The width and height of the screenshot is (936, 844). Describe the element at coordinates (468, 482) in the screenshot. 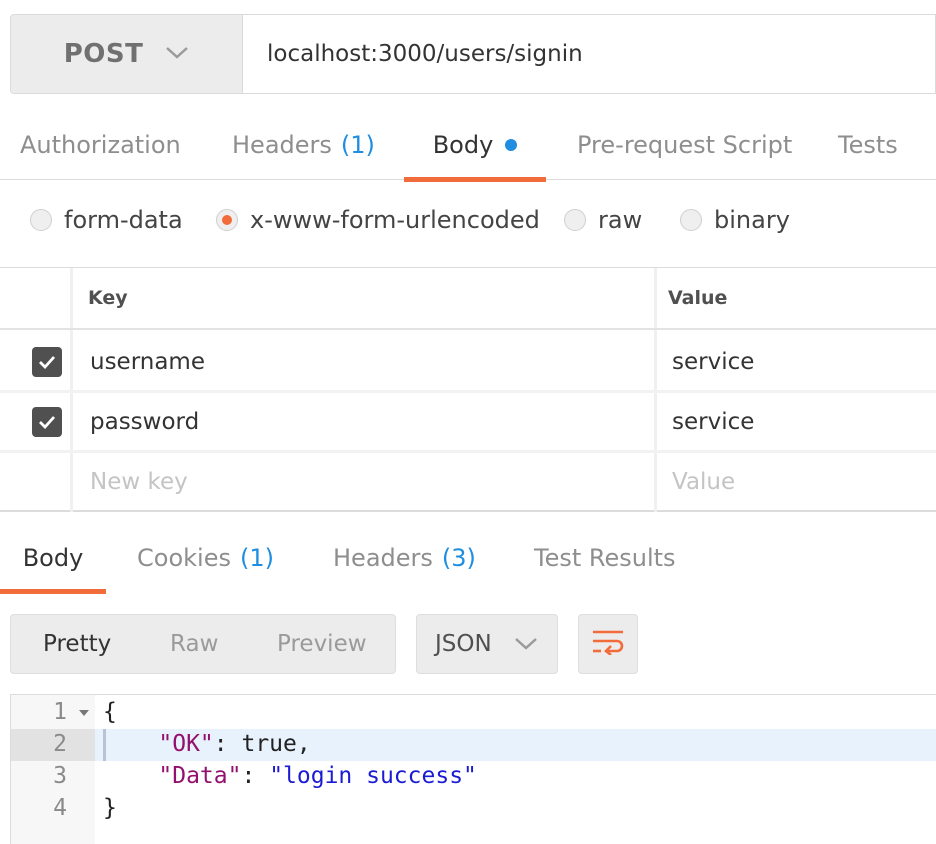

I see `new-param-row: New key Value` at that location.